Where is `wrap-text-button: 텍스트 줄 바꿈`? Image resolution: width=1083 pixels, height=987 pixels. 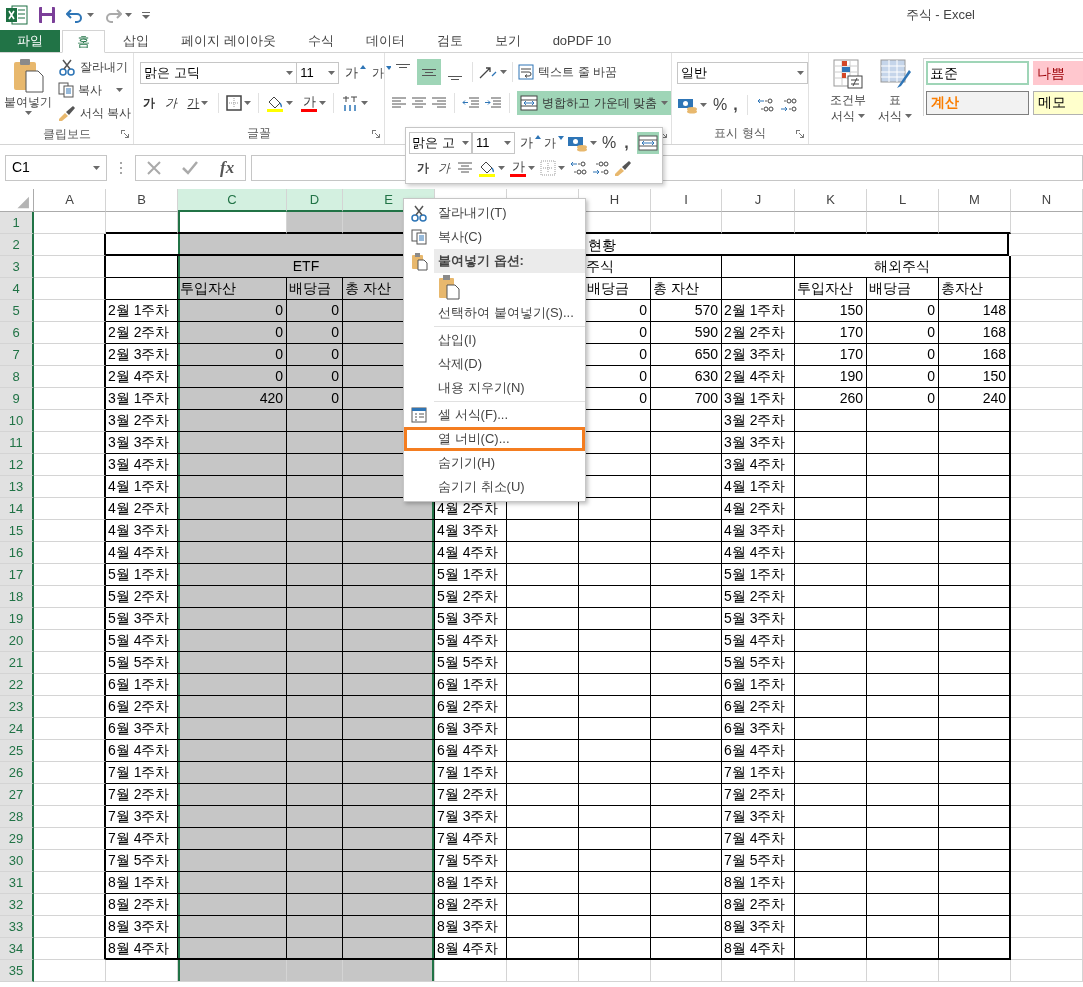
wrap-text-button: 텍스트 줄 바꿈 is located at coordinates (567, 72).